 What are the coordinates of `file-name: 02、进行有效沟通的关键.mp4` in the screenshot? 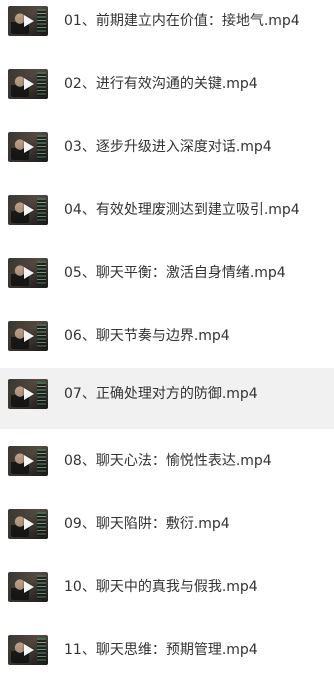 It's located at (161, 84).